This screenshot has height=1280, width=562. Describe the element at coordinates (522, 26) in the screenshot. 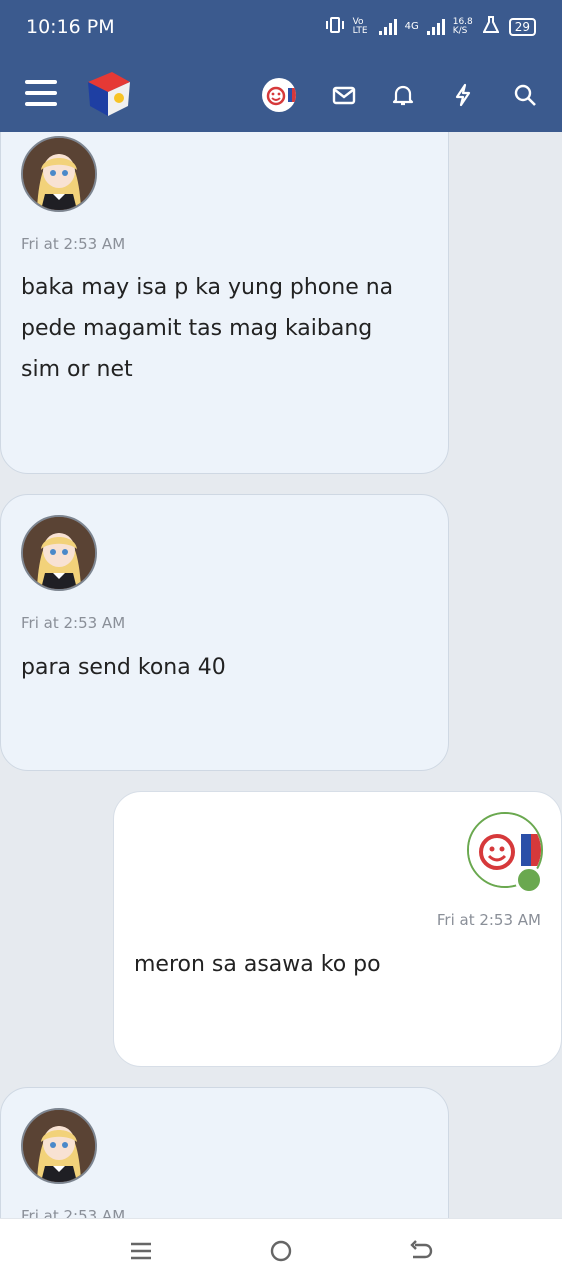

I see `battery-indicator: 29` at that location.